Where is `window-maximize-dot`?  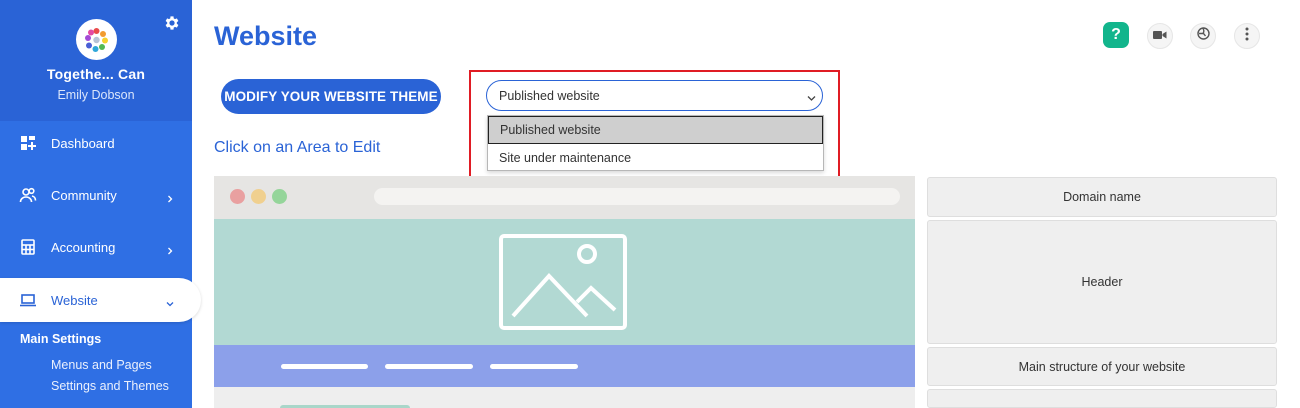 window-maximize-dot is located at coordinates (279, 196).